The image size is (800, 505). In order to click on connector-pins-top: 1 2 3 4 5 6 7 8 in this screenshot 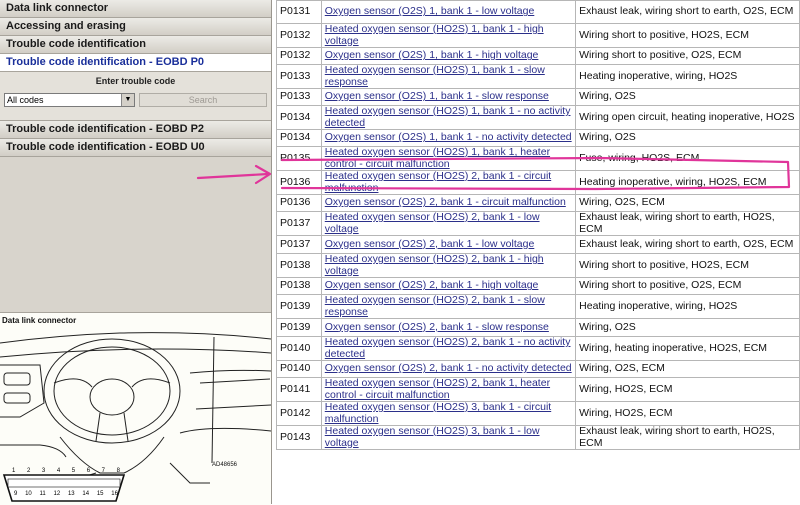, I will do `click(66, 471)`.